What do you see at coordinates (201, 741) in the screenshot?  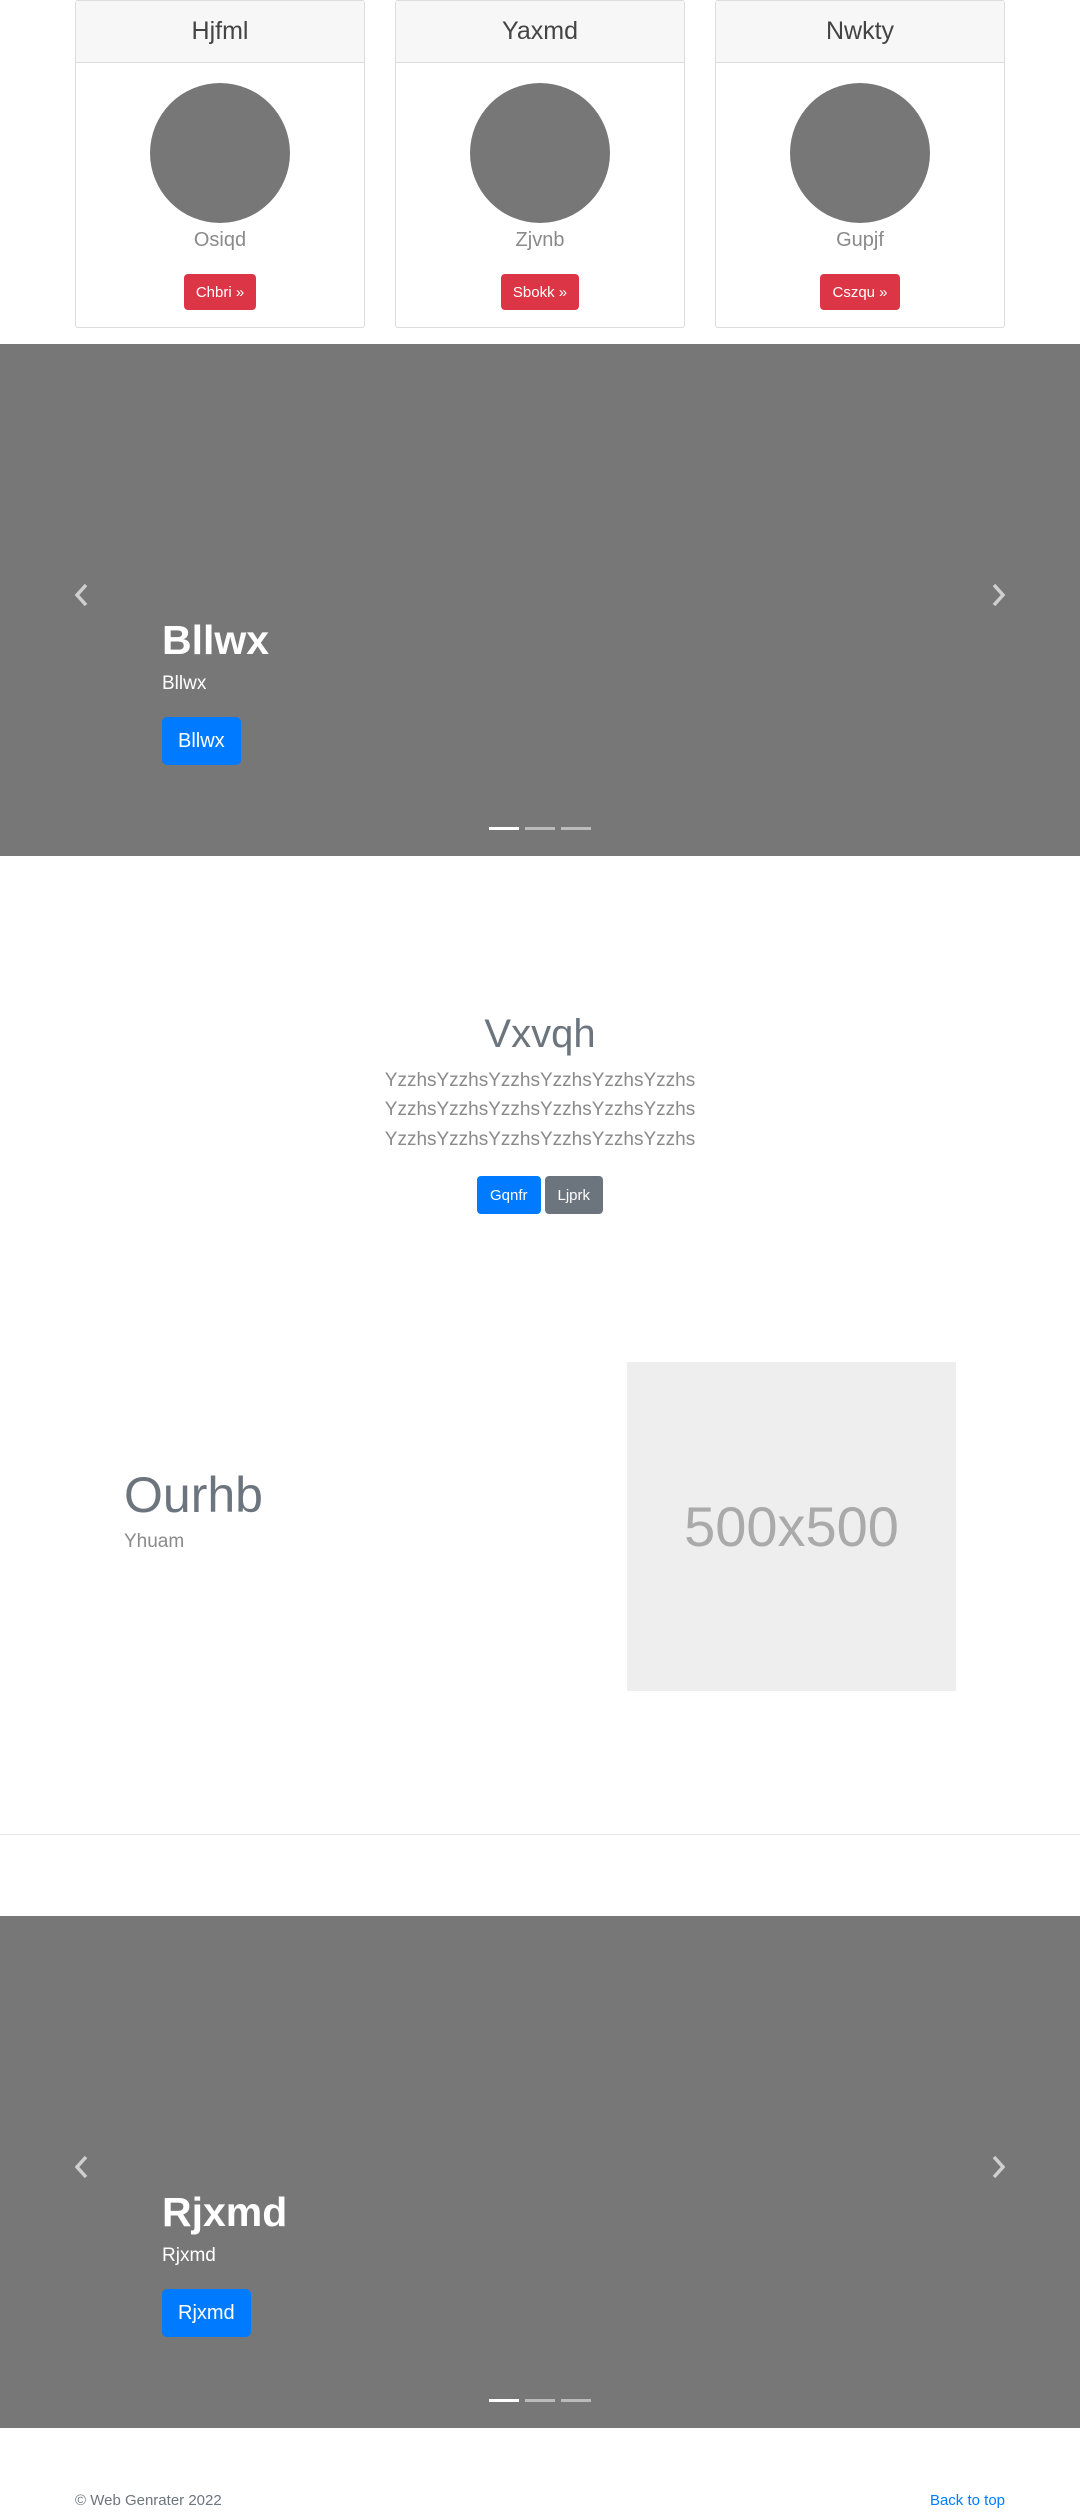 I see `carousel-button: Bllwx` at bounding box center [201, 741].